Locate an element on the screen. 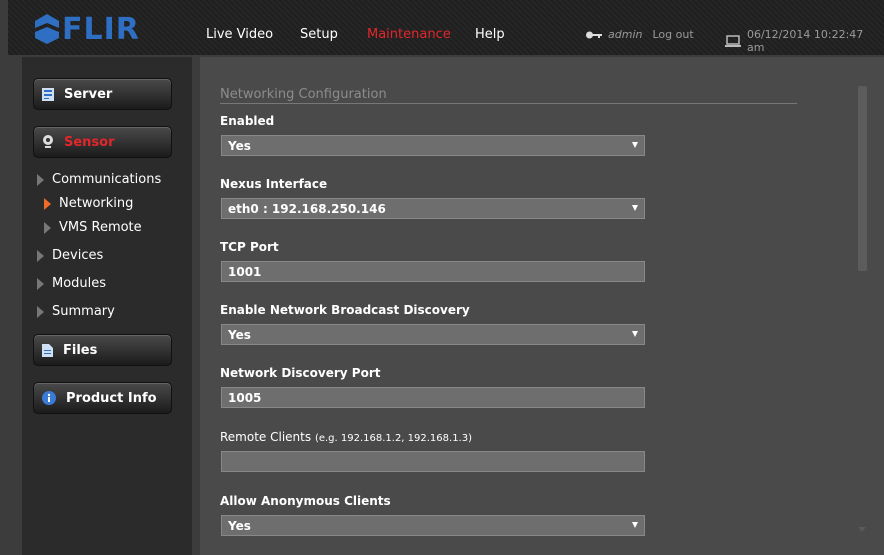 This screenshot has width=884, height=555. server-button: Server is located at coordinates (102, 94).